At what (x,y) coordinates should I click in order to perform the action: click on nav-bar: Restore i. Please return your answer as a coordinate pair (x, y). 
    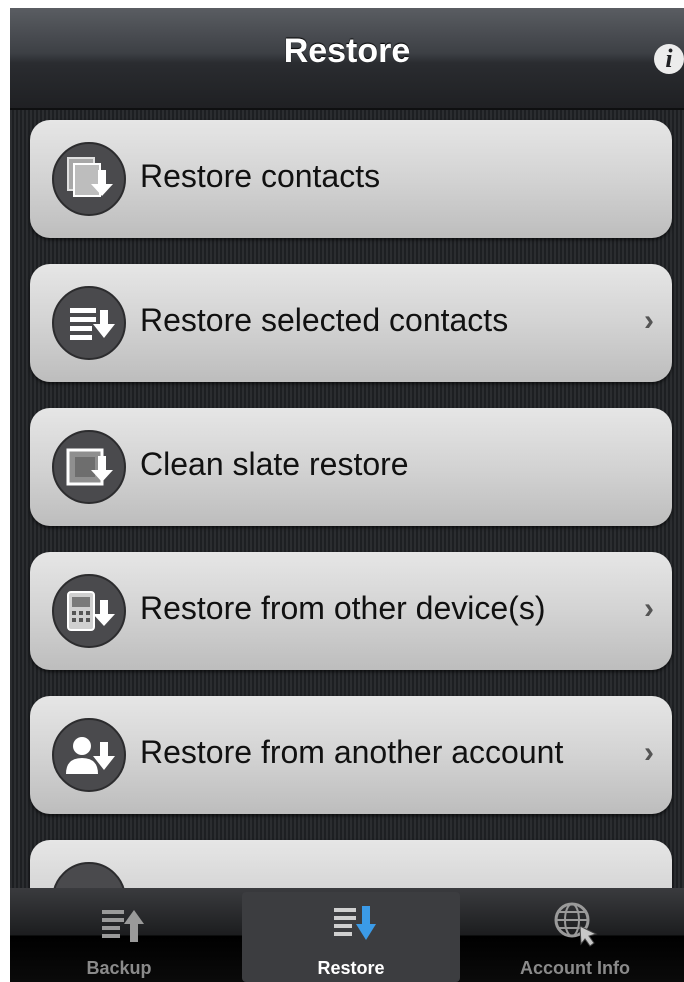
    Looking at the image, I should click on (347, 59).